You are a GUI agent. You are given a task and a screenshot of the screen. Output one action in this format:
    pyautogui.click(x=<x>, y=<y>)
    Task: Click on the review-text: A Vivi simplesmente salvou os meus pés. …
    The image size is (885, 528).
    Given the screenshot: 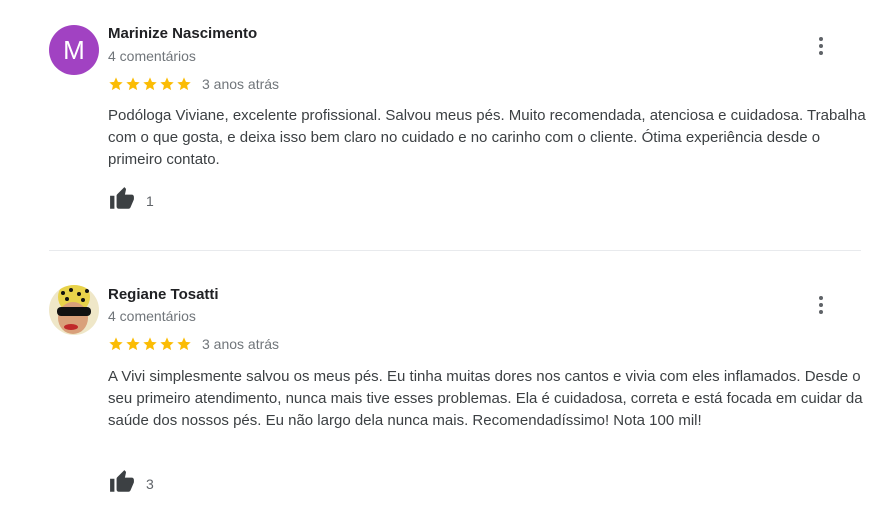 What is the action you would take?
    pyautogui.click(x=485, y=398)
    